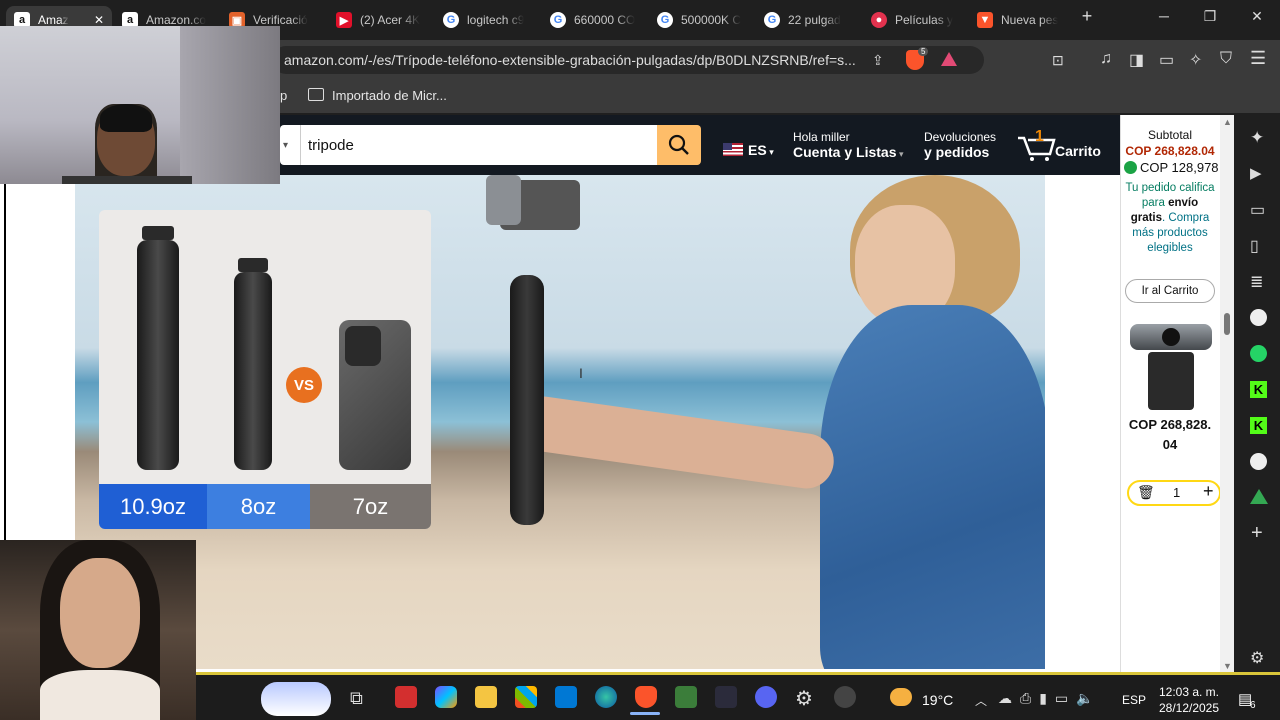 Image resolution: width=1280 pixels, height=720 pixels. Describe the element at coordinates (960, 145) in the screenshot. I see `returns-orders: Devoluciones y pedidos` at that location.